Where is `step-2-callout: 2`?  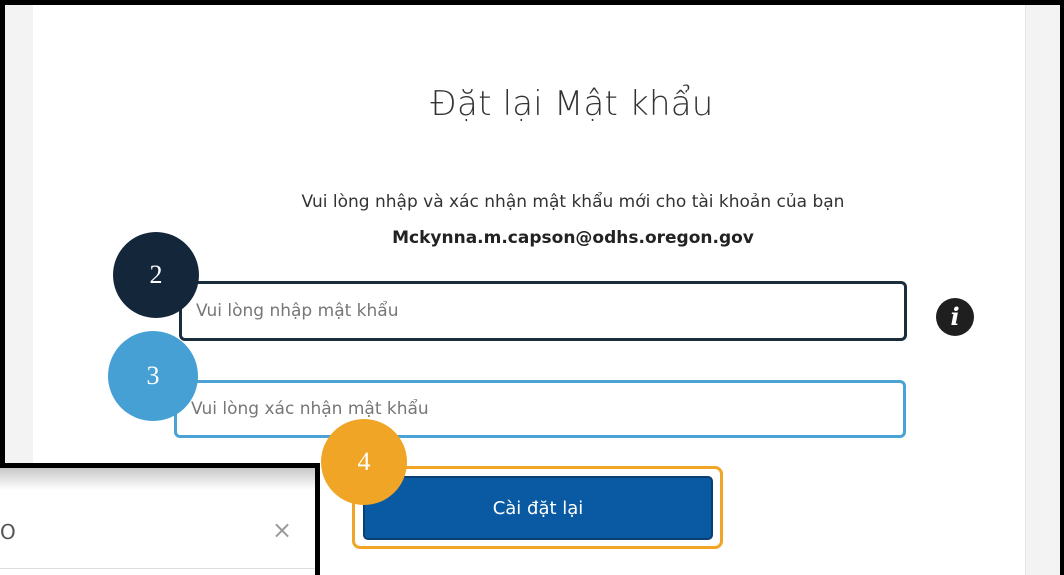
step-2-callout: 2 is located at coordinates (156, 275).